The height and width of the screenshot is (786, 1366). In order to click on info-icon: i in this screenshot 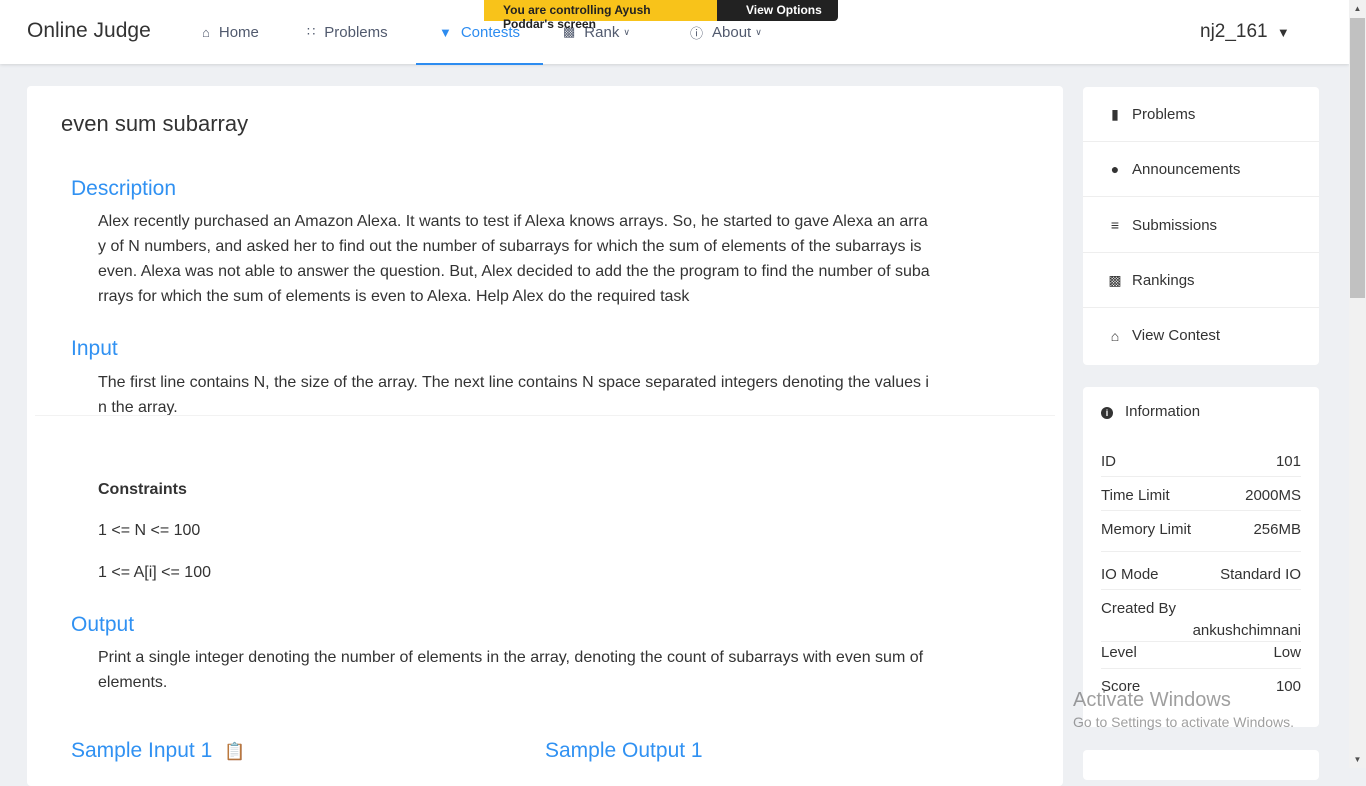, I will do `click(1107, 413)`.